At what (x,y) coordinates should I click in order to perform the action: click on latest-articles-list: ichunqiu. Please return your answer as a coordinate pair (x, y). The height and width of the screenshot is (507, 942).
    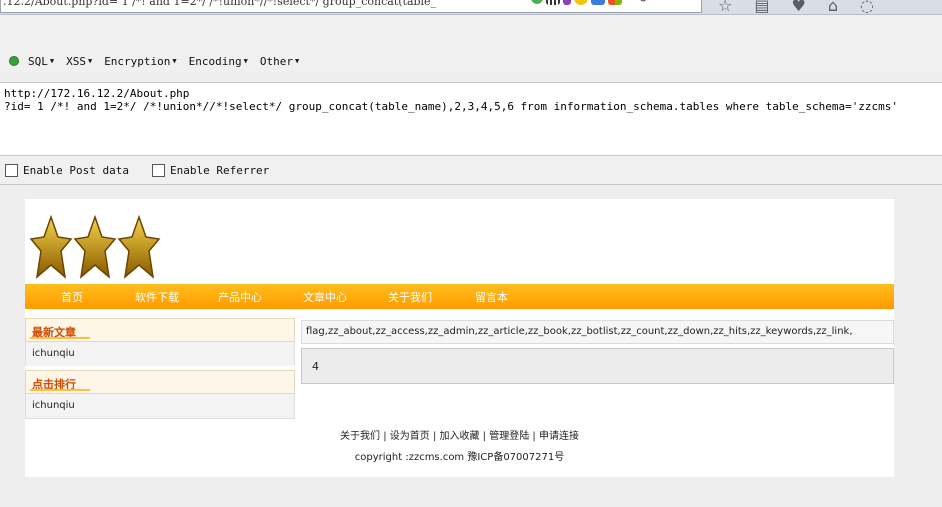
    Looking at the image, I should click on (160, 354).